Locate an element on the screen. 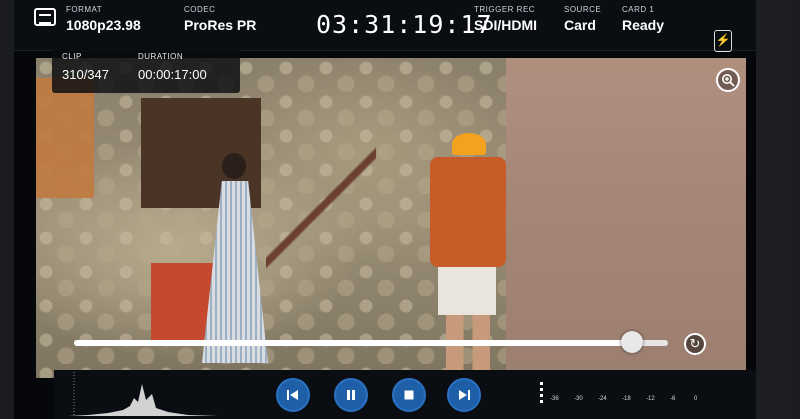 Image resolution: width=800 pixels, height=419 pixels. zoom-glyph is located at coordinates (728, 80).